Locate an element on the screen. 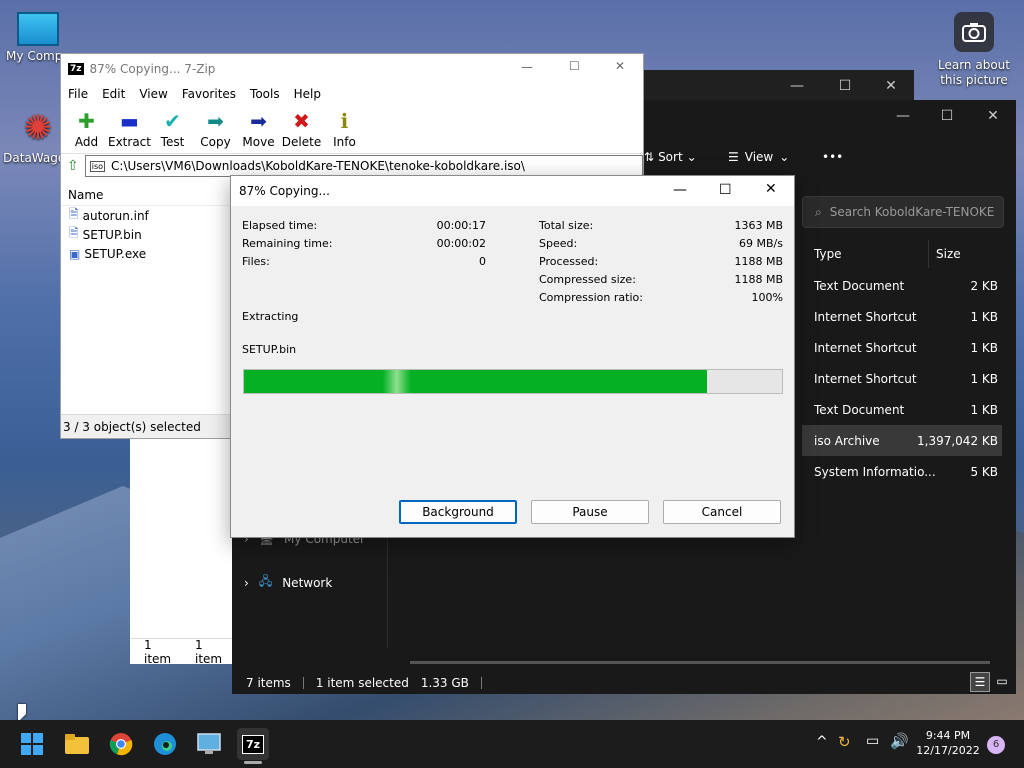 The width and height of the screenshot is (1024, 768). edge-icon is located at coordinates (165, 744).